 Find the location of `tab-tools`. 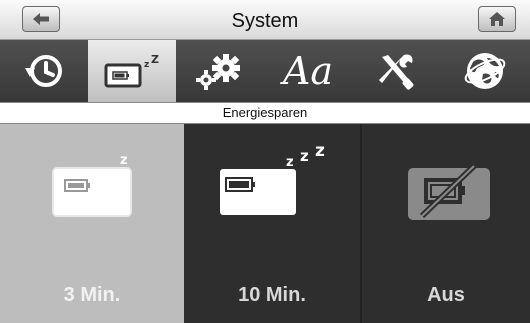

tab-tools is located at coordinates (396, 71).